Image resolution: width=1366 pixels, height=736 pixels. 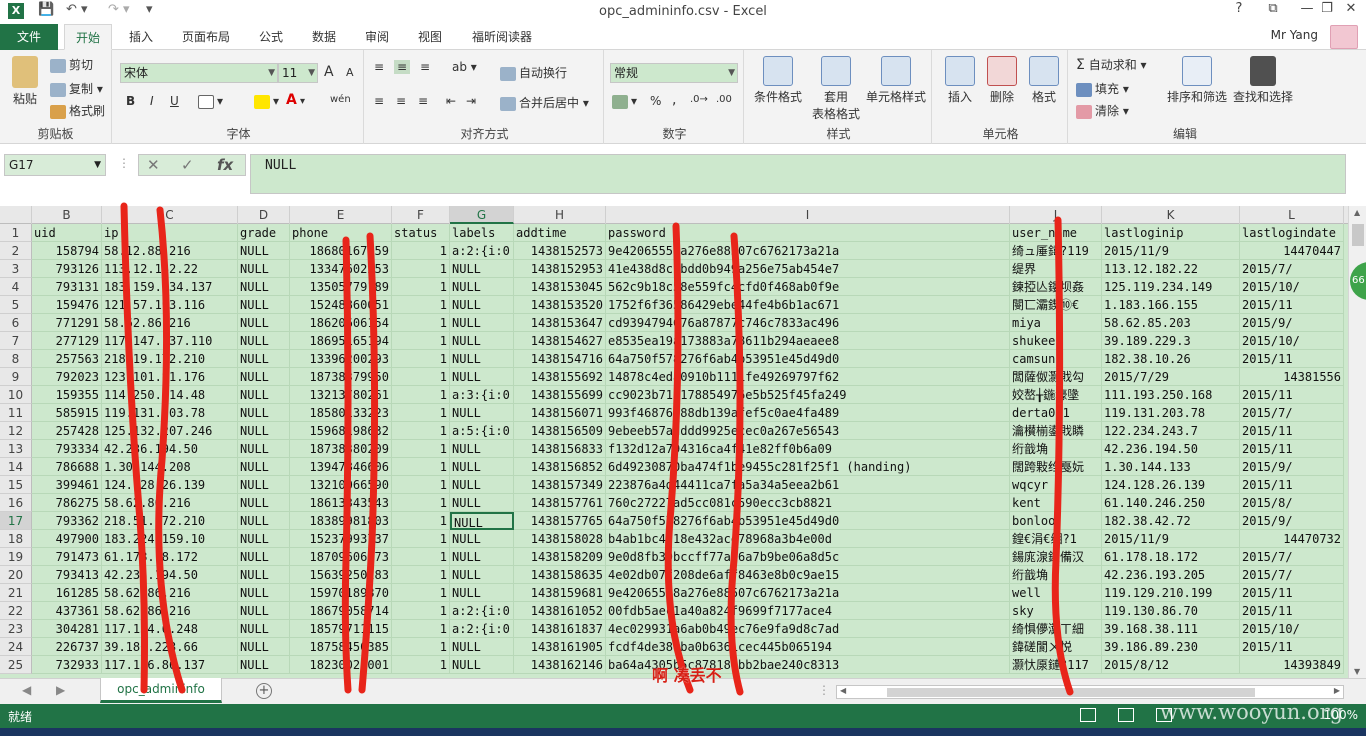 I want to click on cell-phone: 18579711115, so click(x=341, y=629).